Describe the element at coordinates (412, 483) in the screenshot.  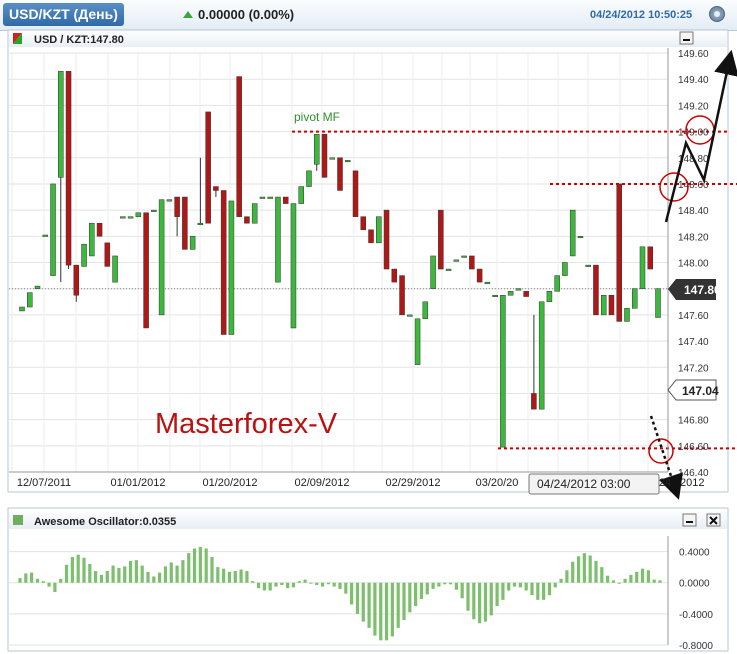
I see `date-tick-label: 02/29/2012` at that location.